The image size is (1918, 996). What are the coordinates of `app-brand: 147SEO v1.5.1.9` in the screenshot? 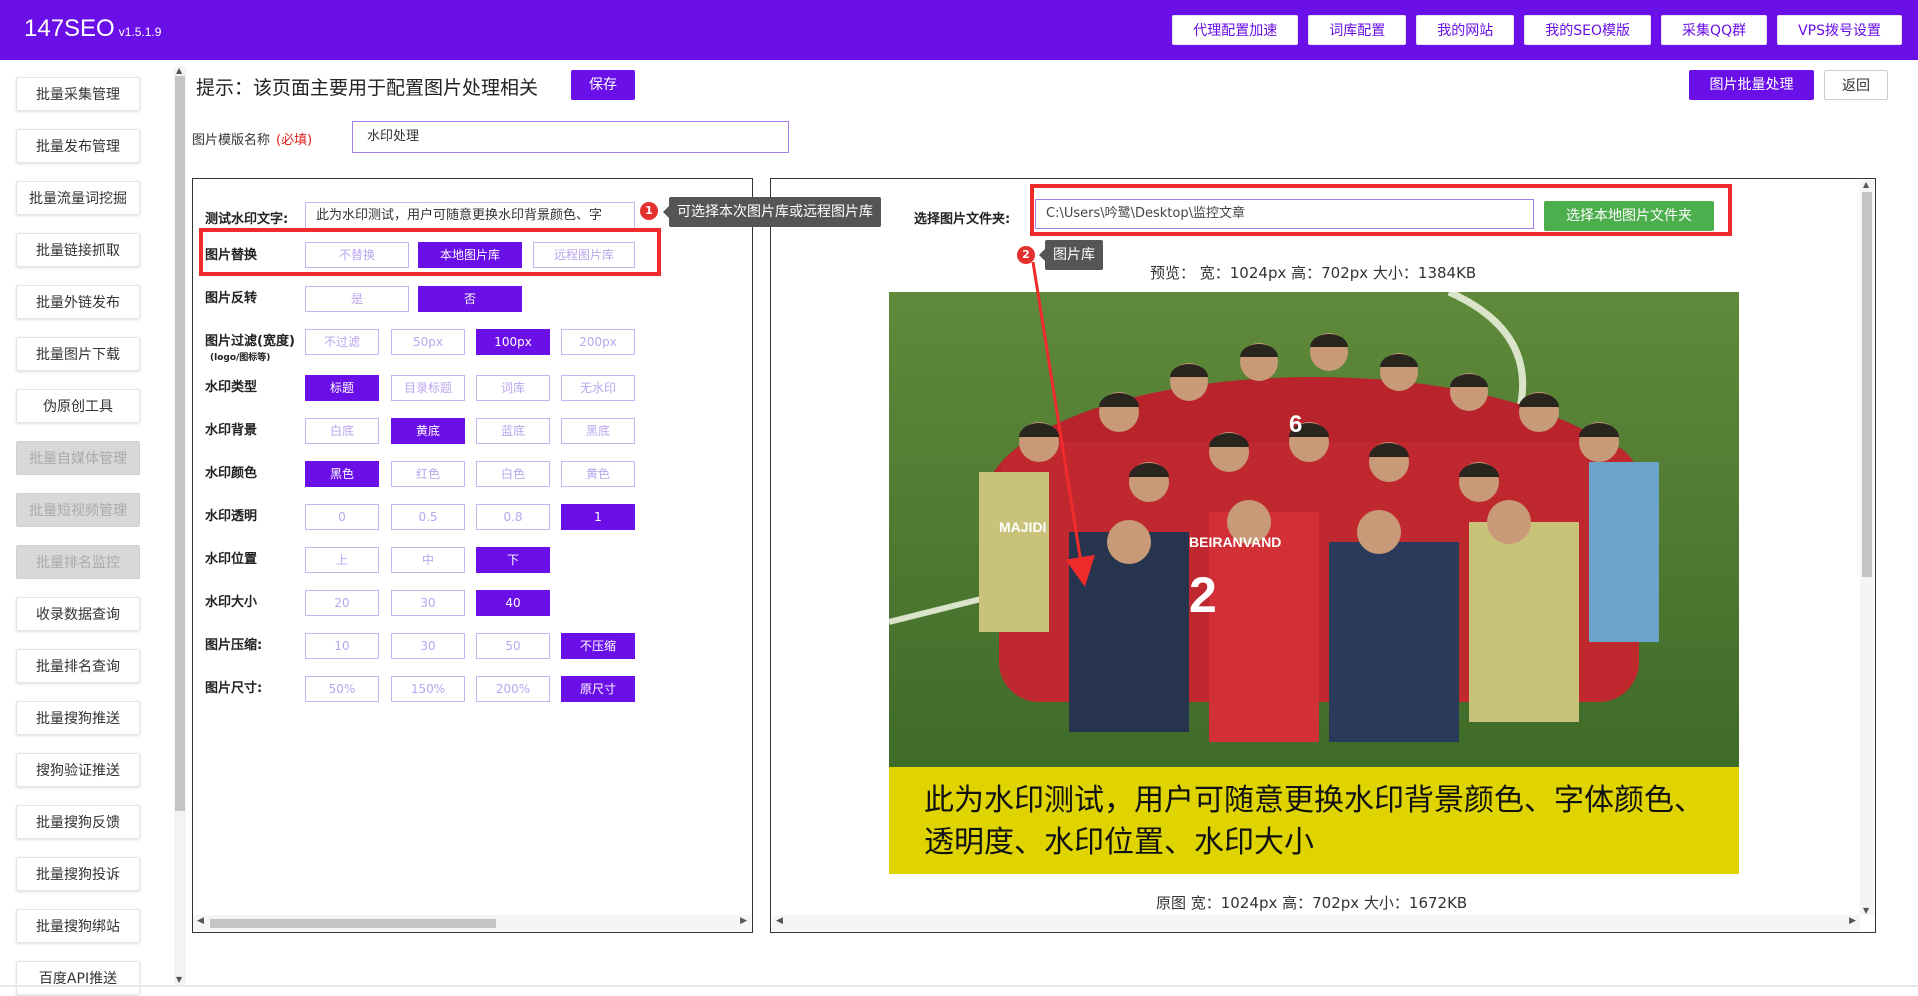 It's located at (92, 29).